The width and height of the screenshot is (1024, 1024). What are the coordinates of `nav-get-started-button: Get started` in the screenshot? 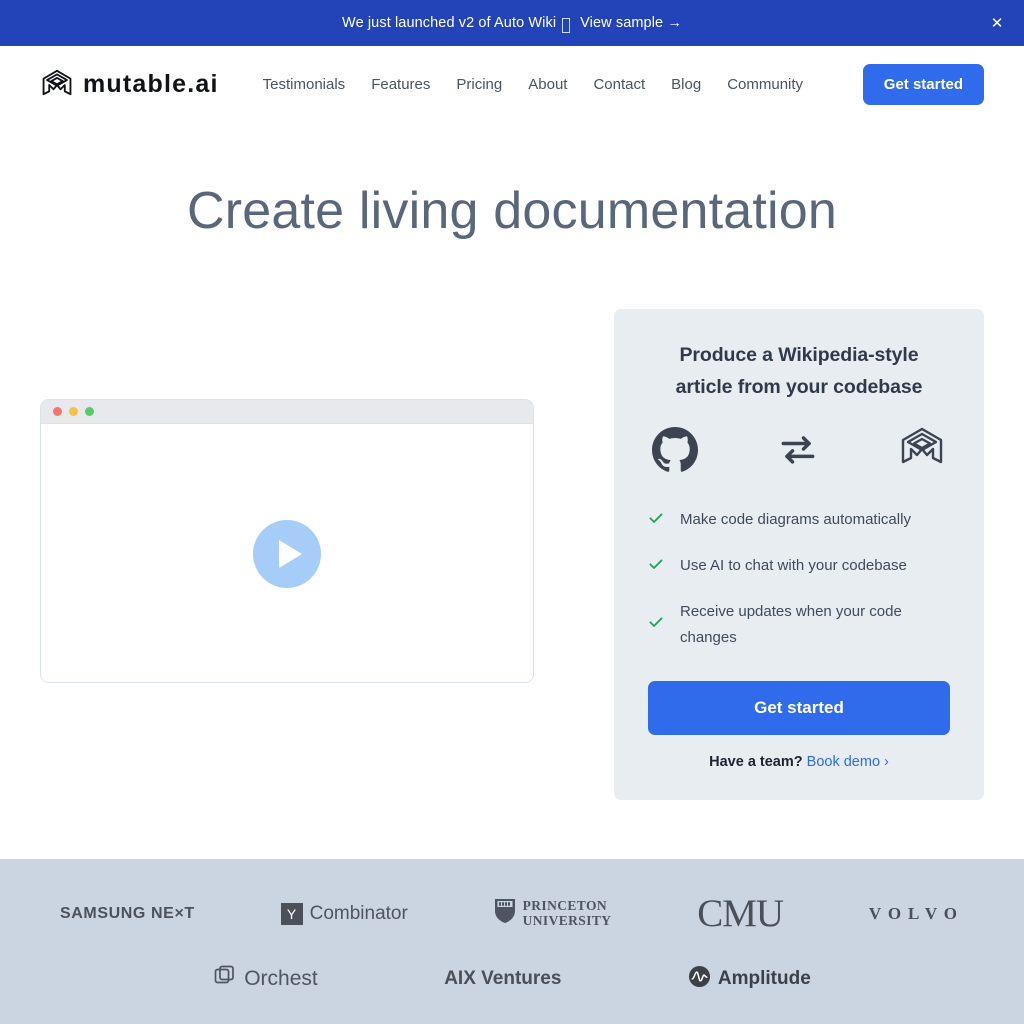 It's located at (923, 84).